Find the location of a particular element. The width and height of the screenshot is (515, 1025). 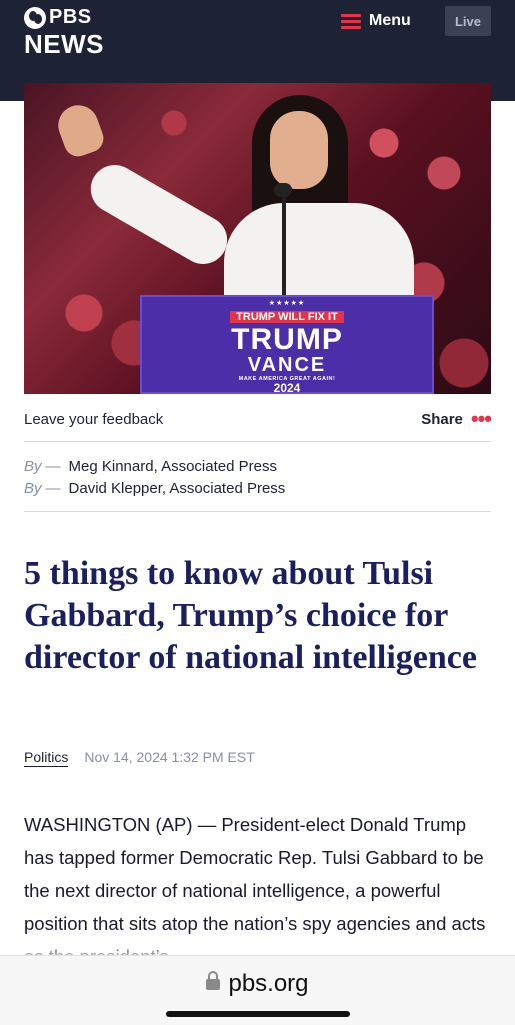

podium-slogan-right: FIX IT is located at coordinates (322, 317).